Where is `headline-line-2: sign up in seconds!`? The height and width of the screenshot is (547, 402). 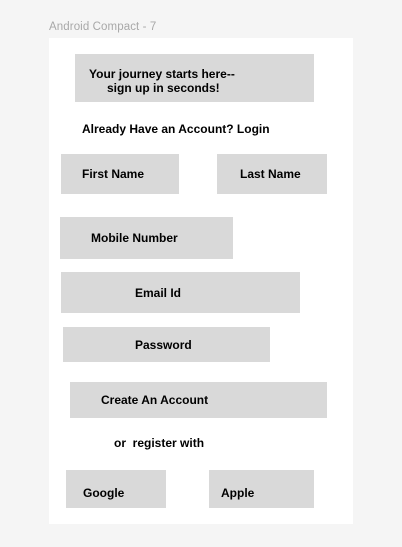
headline-line-2: sign up in seconds! is located at coordinates (163, 88).